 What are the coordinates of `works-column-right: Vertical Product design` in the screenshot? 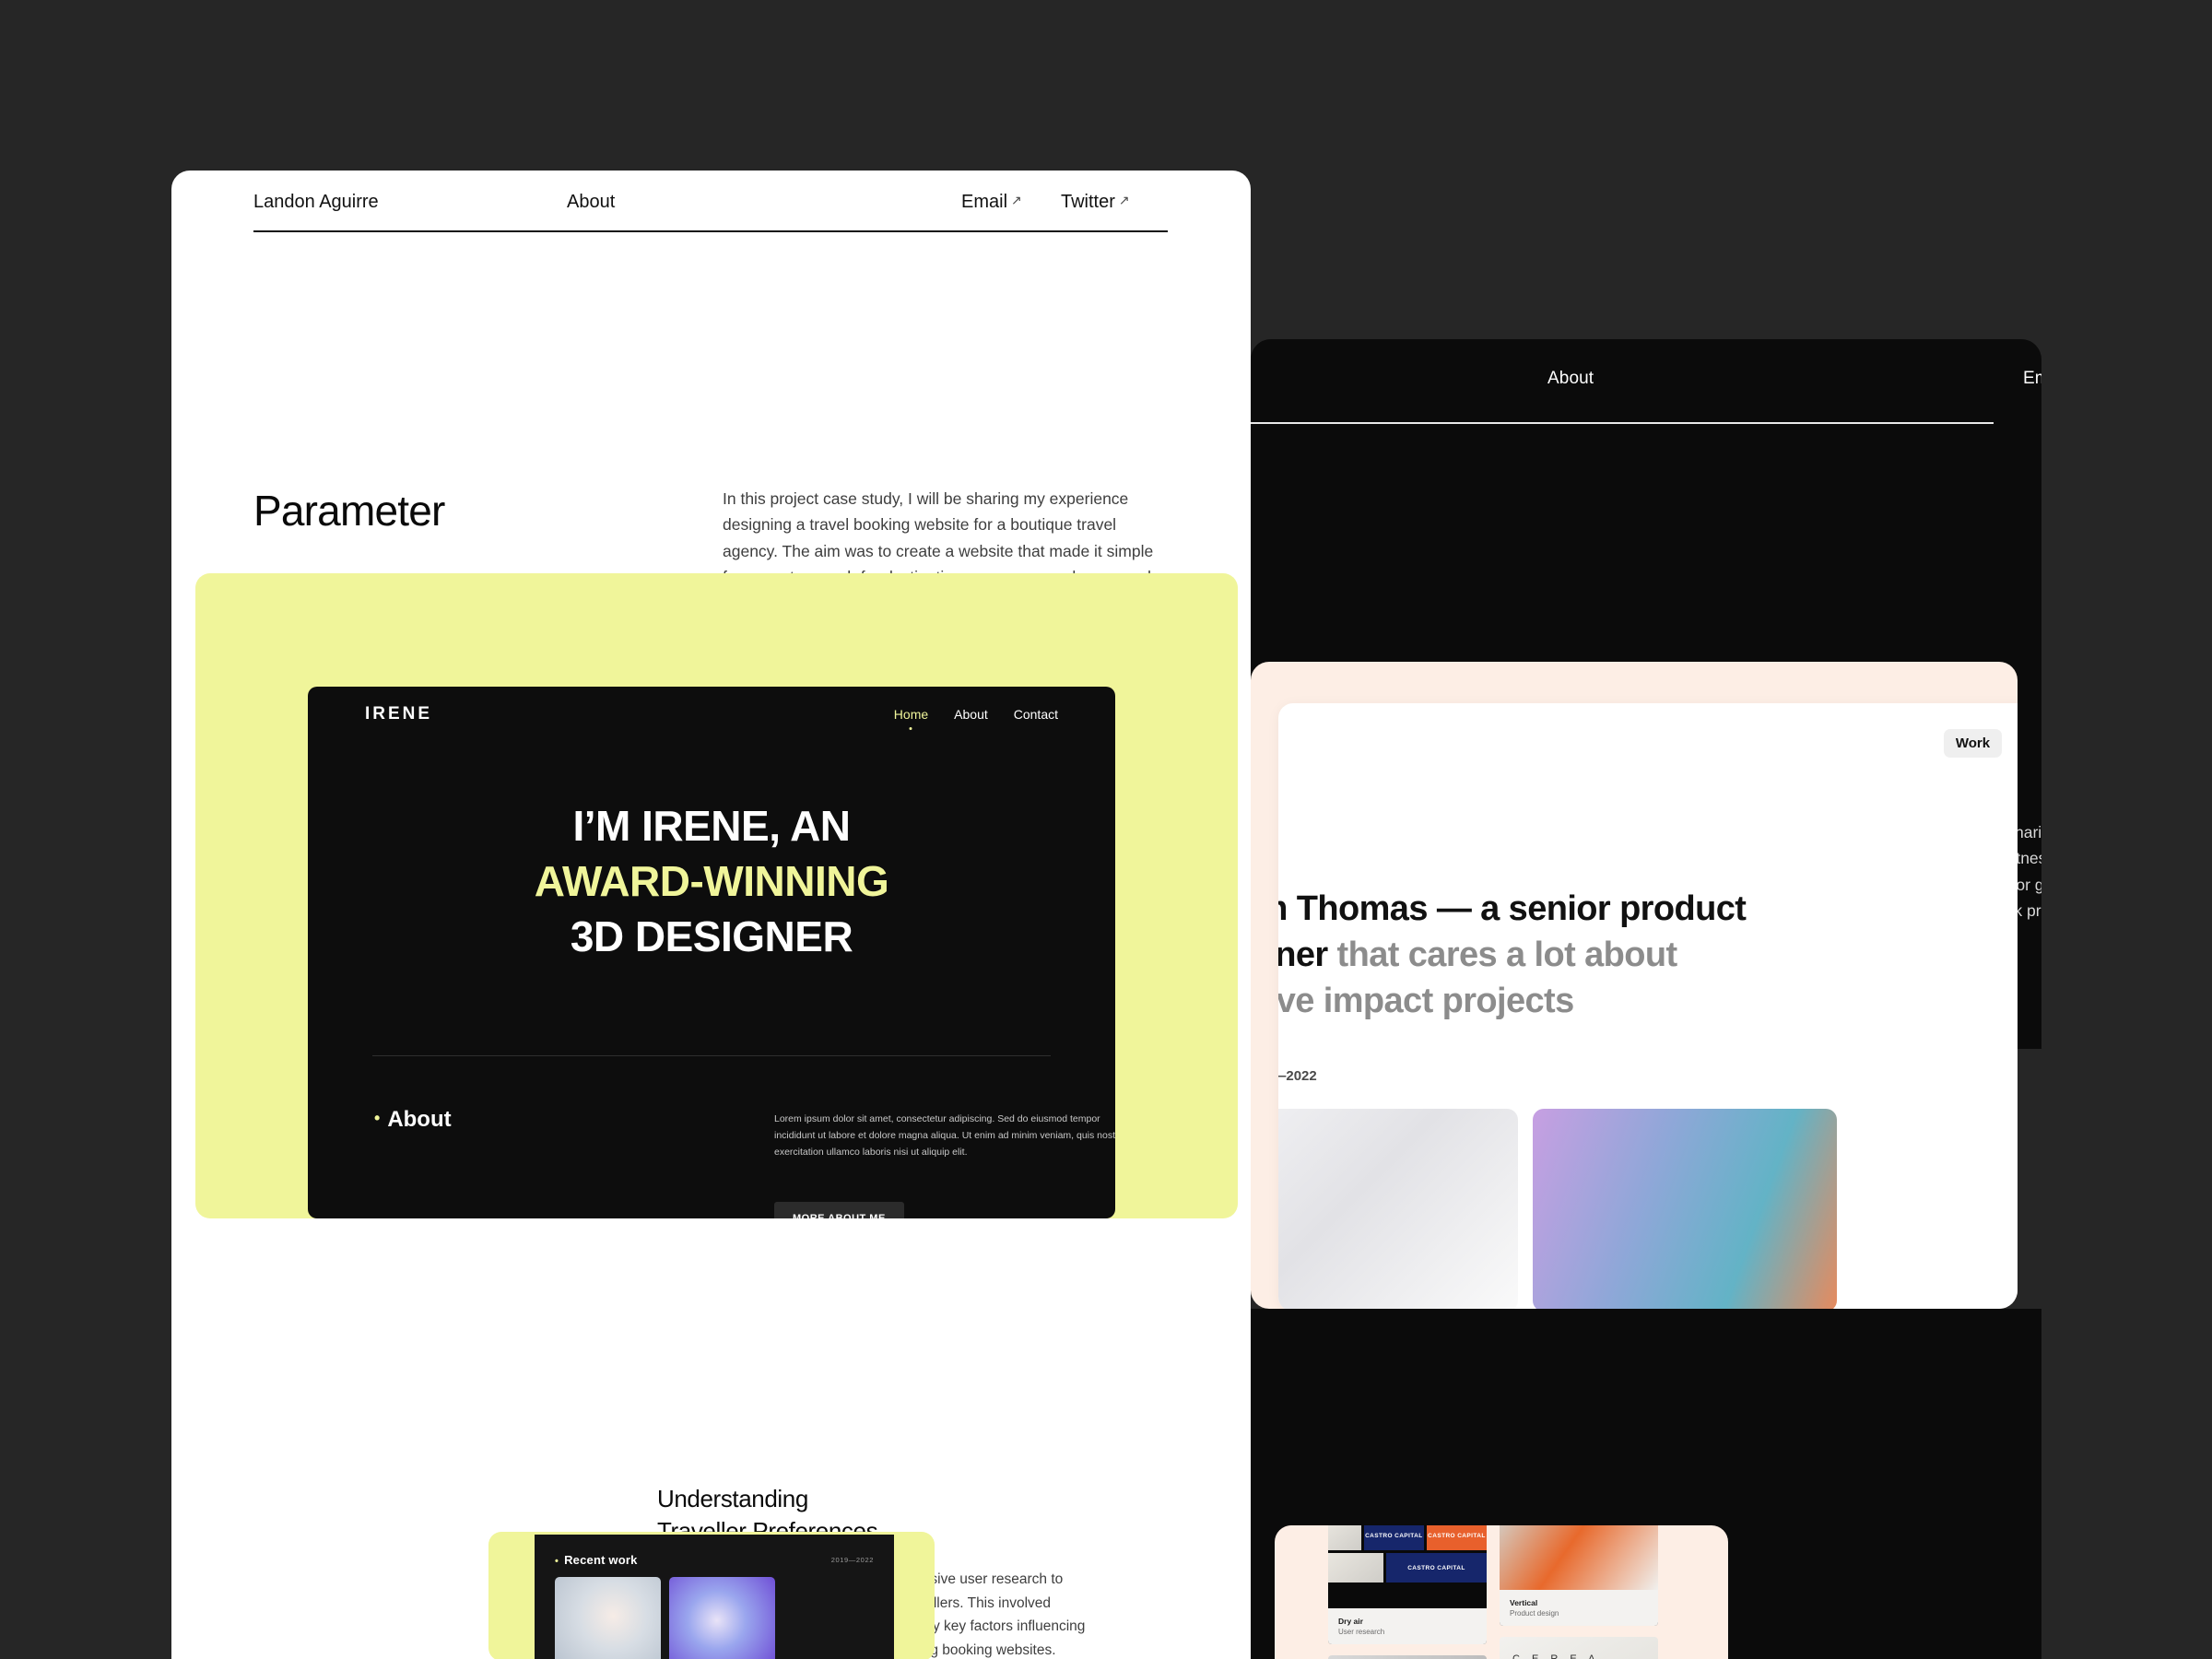 It's located at (1579, 1592).